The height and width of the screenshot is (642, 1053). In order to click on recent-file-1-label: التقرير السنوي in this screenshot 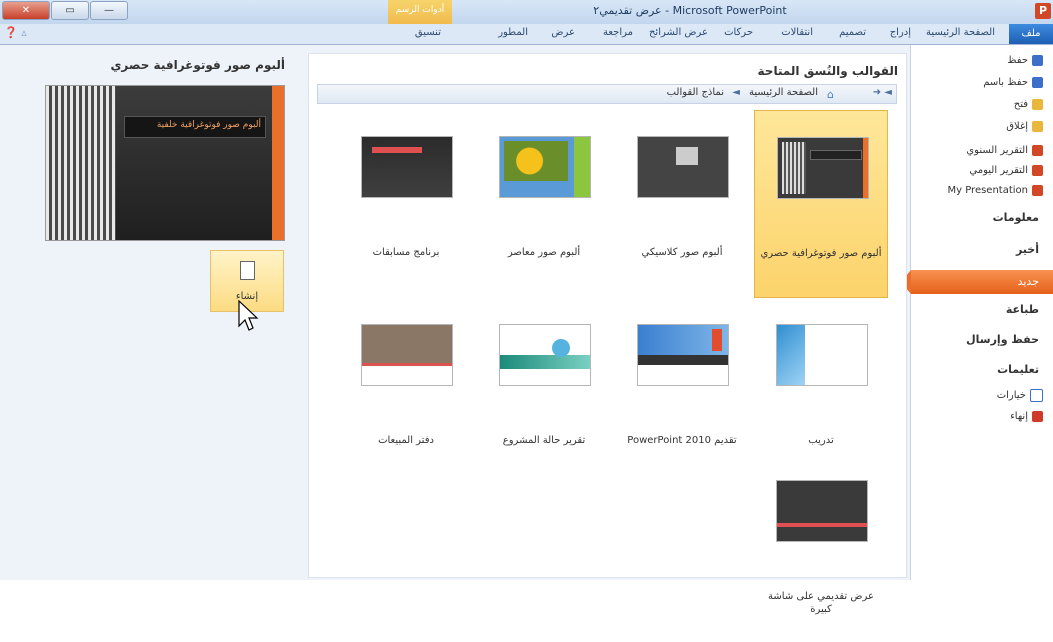, I will do `click(997, 150)`.